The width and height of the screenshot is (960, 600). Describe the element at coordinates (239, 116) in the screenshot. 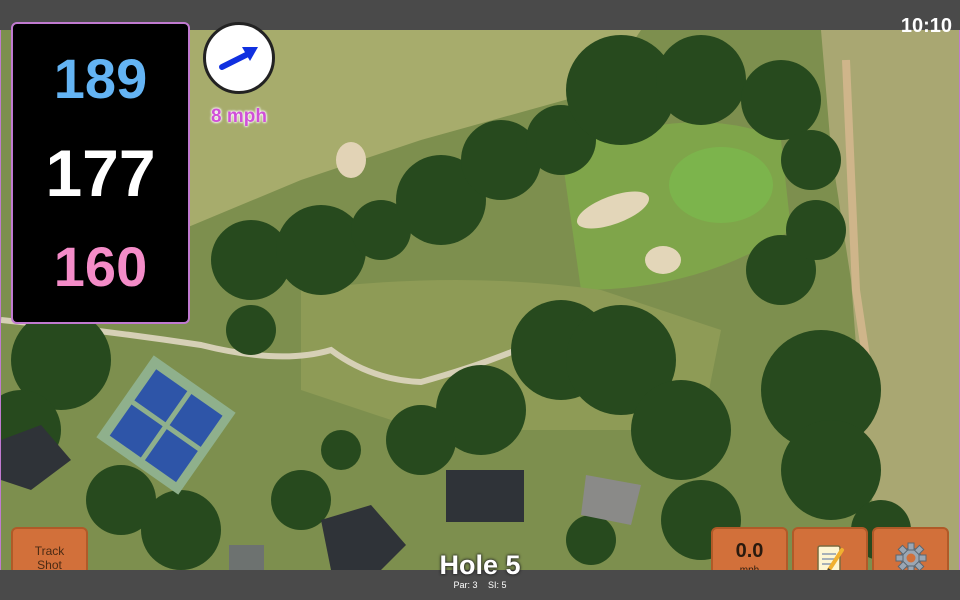

I see `wind-speed-label: 8 mph` at that location.